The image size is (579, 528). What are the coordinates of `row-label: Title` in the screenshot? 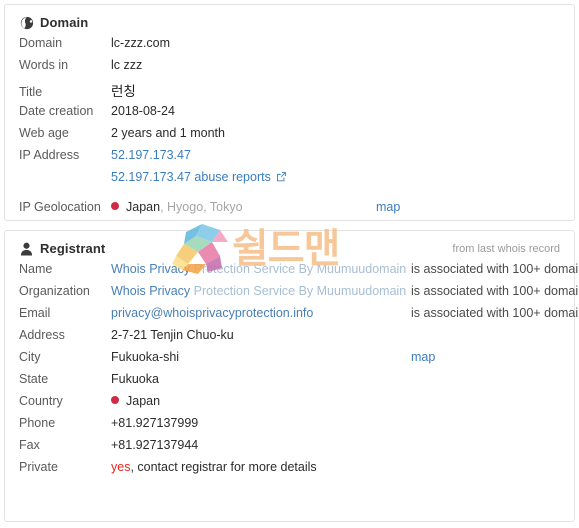 It's located at (31, 92).